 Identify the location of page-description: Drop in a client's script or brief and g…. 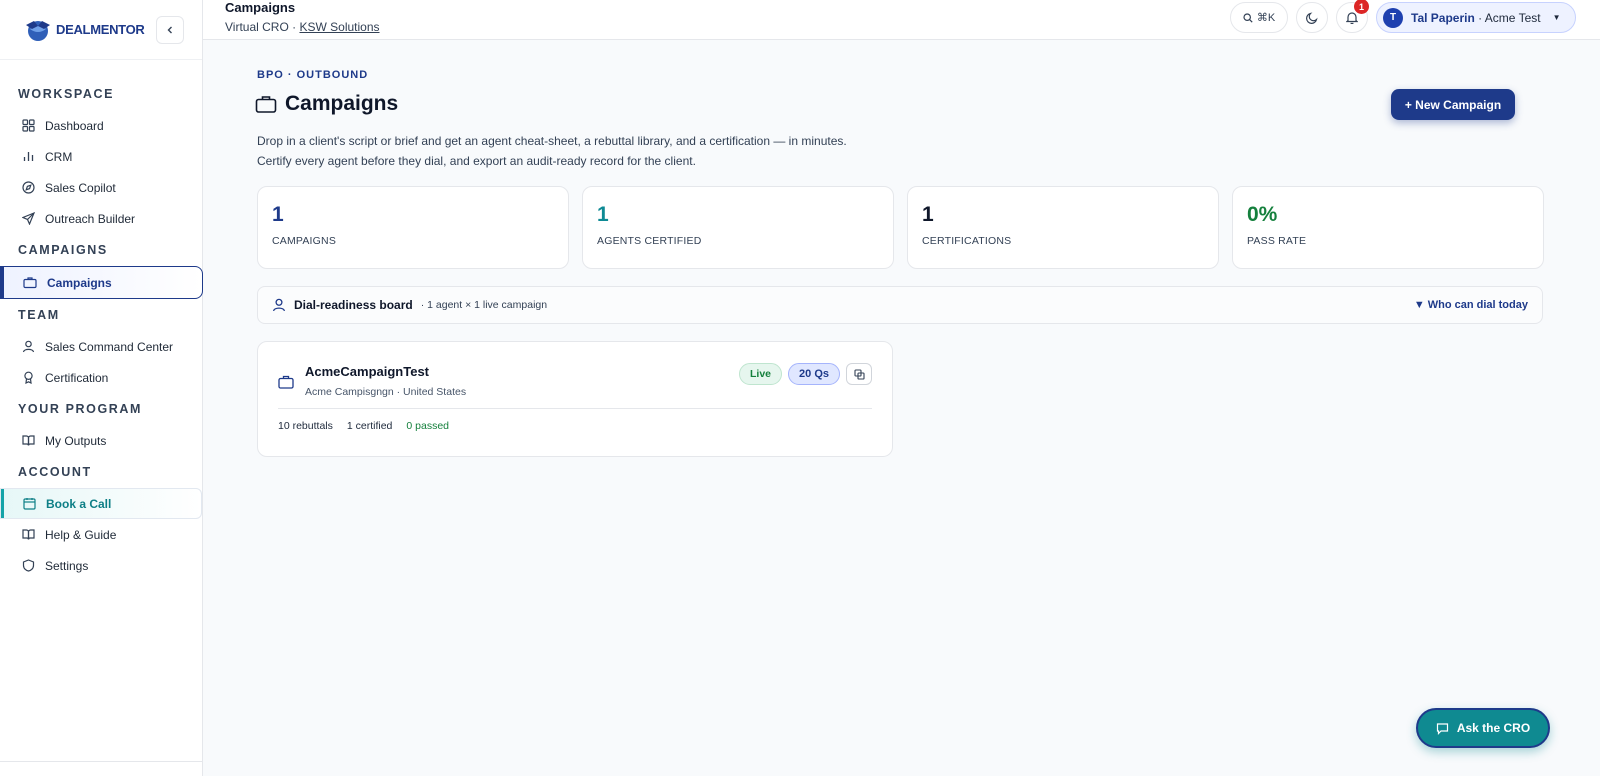
(552, 151).